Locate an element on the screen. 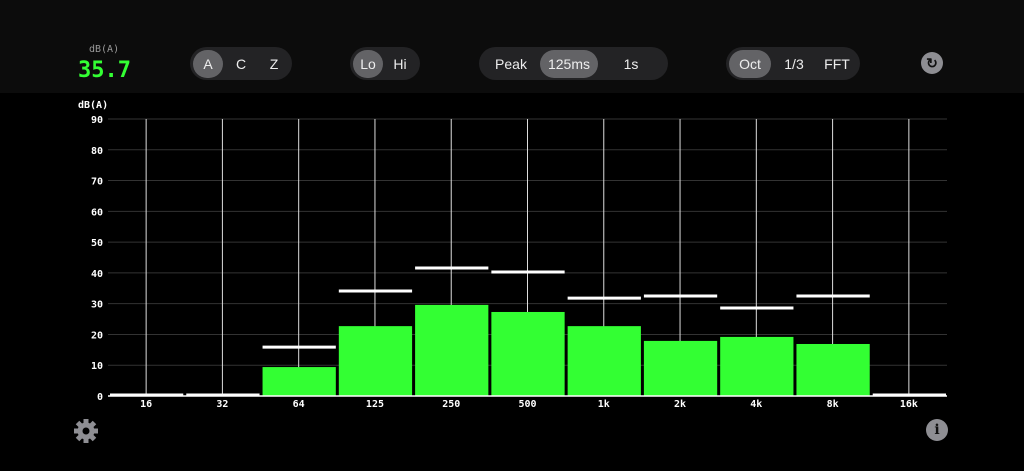 This screenshot has height=471, width=1024. y-tick-label: 70 is located at coordinates (97, 182).